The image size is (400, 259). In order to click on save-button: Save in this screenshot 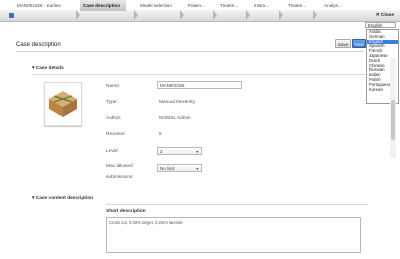, I will do `click(343, 43)`.